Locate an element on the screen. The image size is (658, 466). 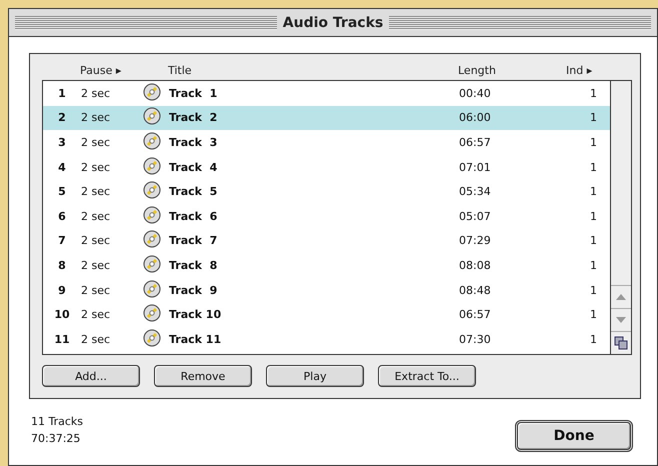
action-button: Remove is located at coordinates (203, 376).